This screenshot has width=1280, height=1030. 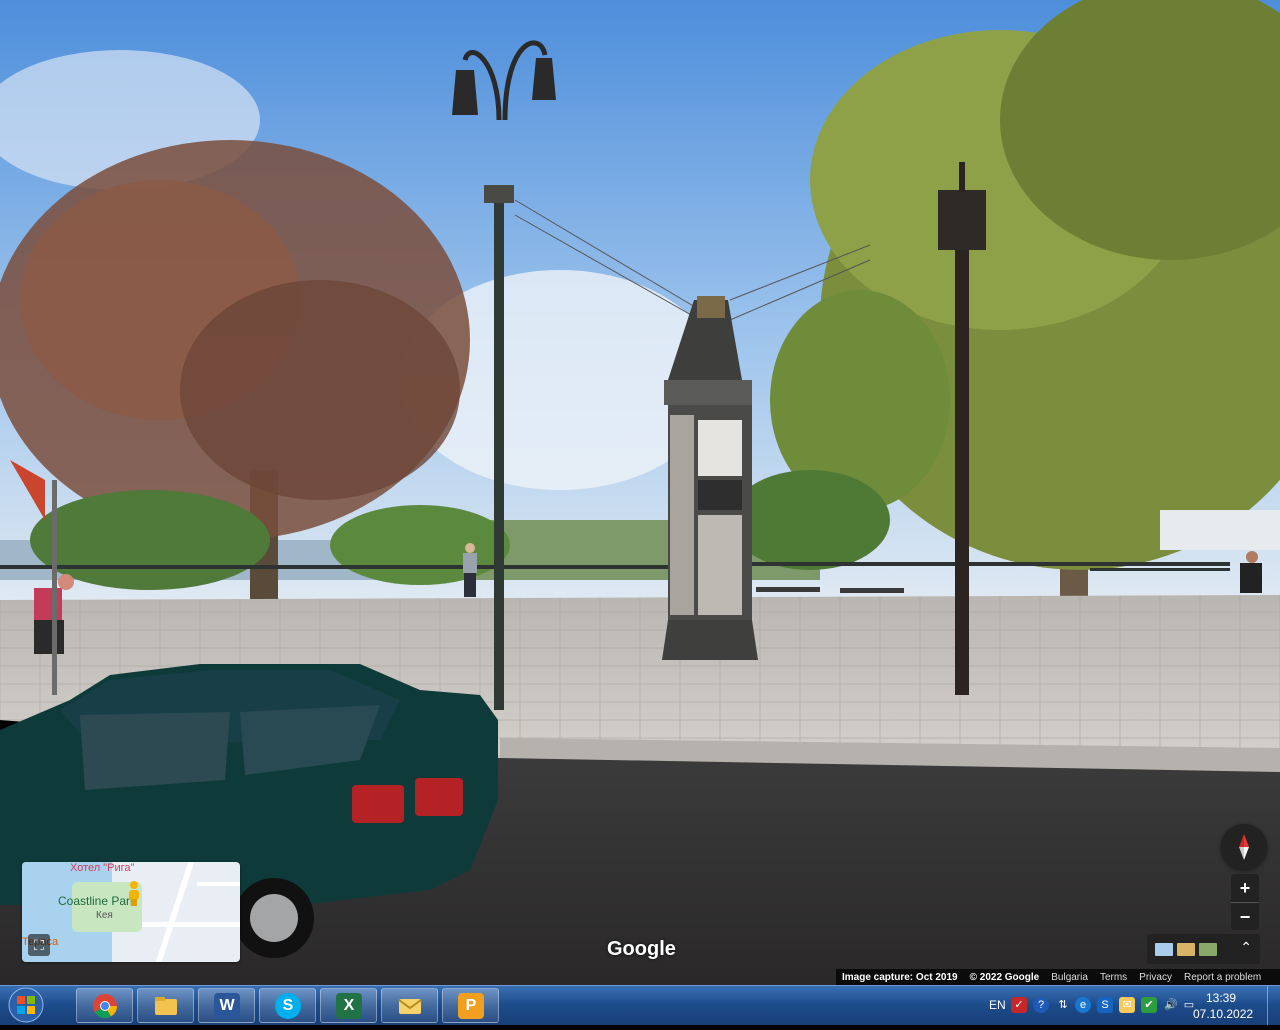 I want to click on zoom-in-button: +, so click(x=1245, y=888).